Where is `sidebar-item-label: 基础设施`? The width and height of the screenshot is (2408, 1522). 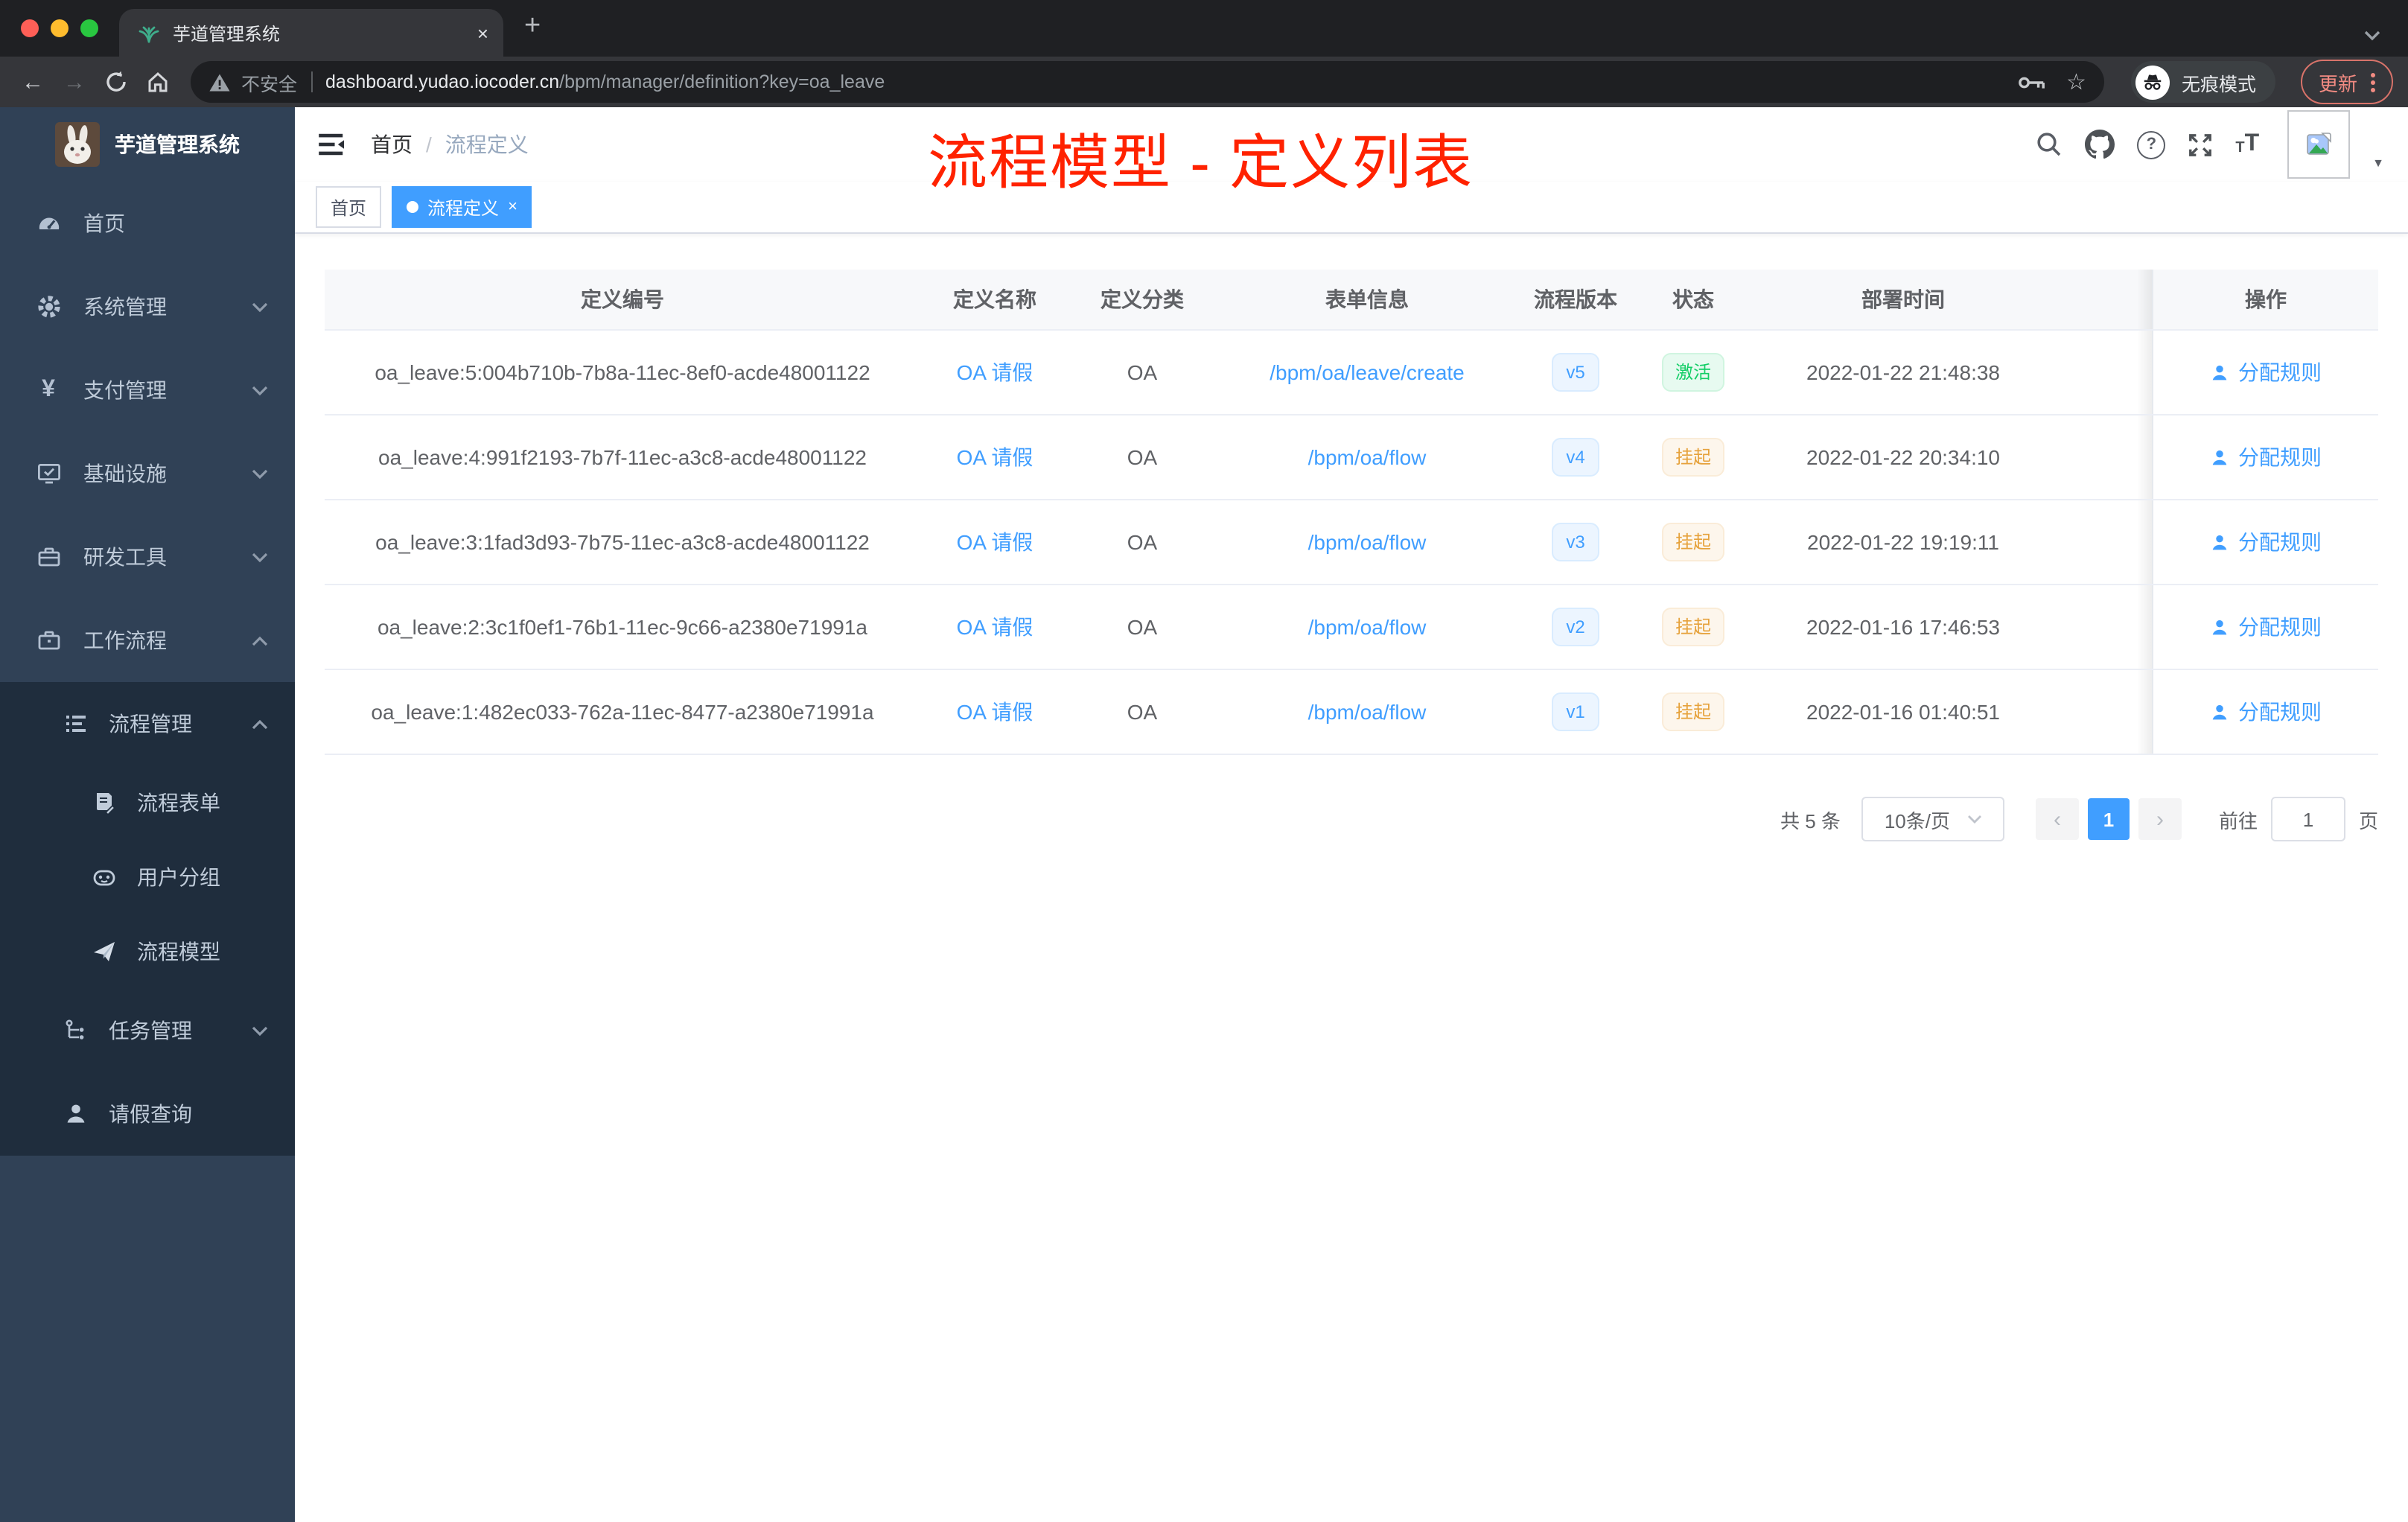 sidebar-item-label: 基础设施 is located at coordinates (125, 473).